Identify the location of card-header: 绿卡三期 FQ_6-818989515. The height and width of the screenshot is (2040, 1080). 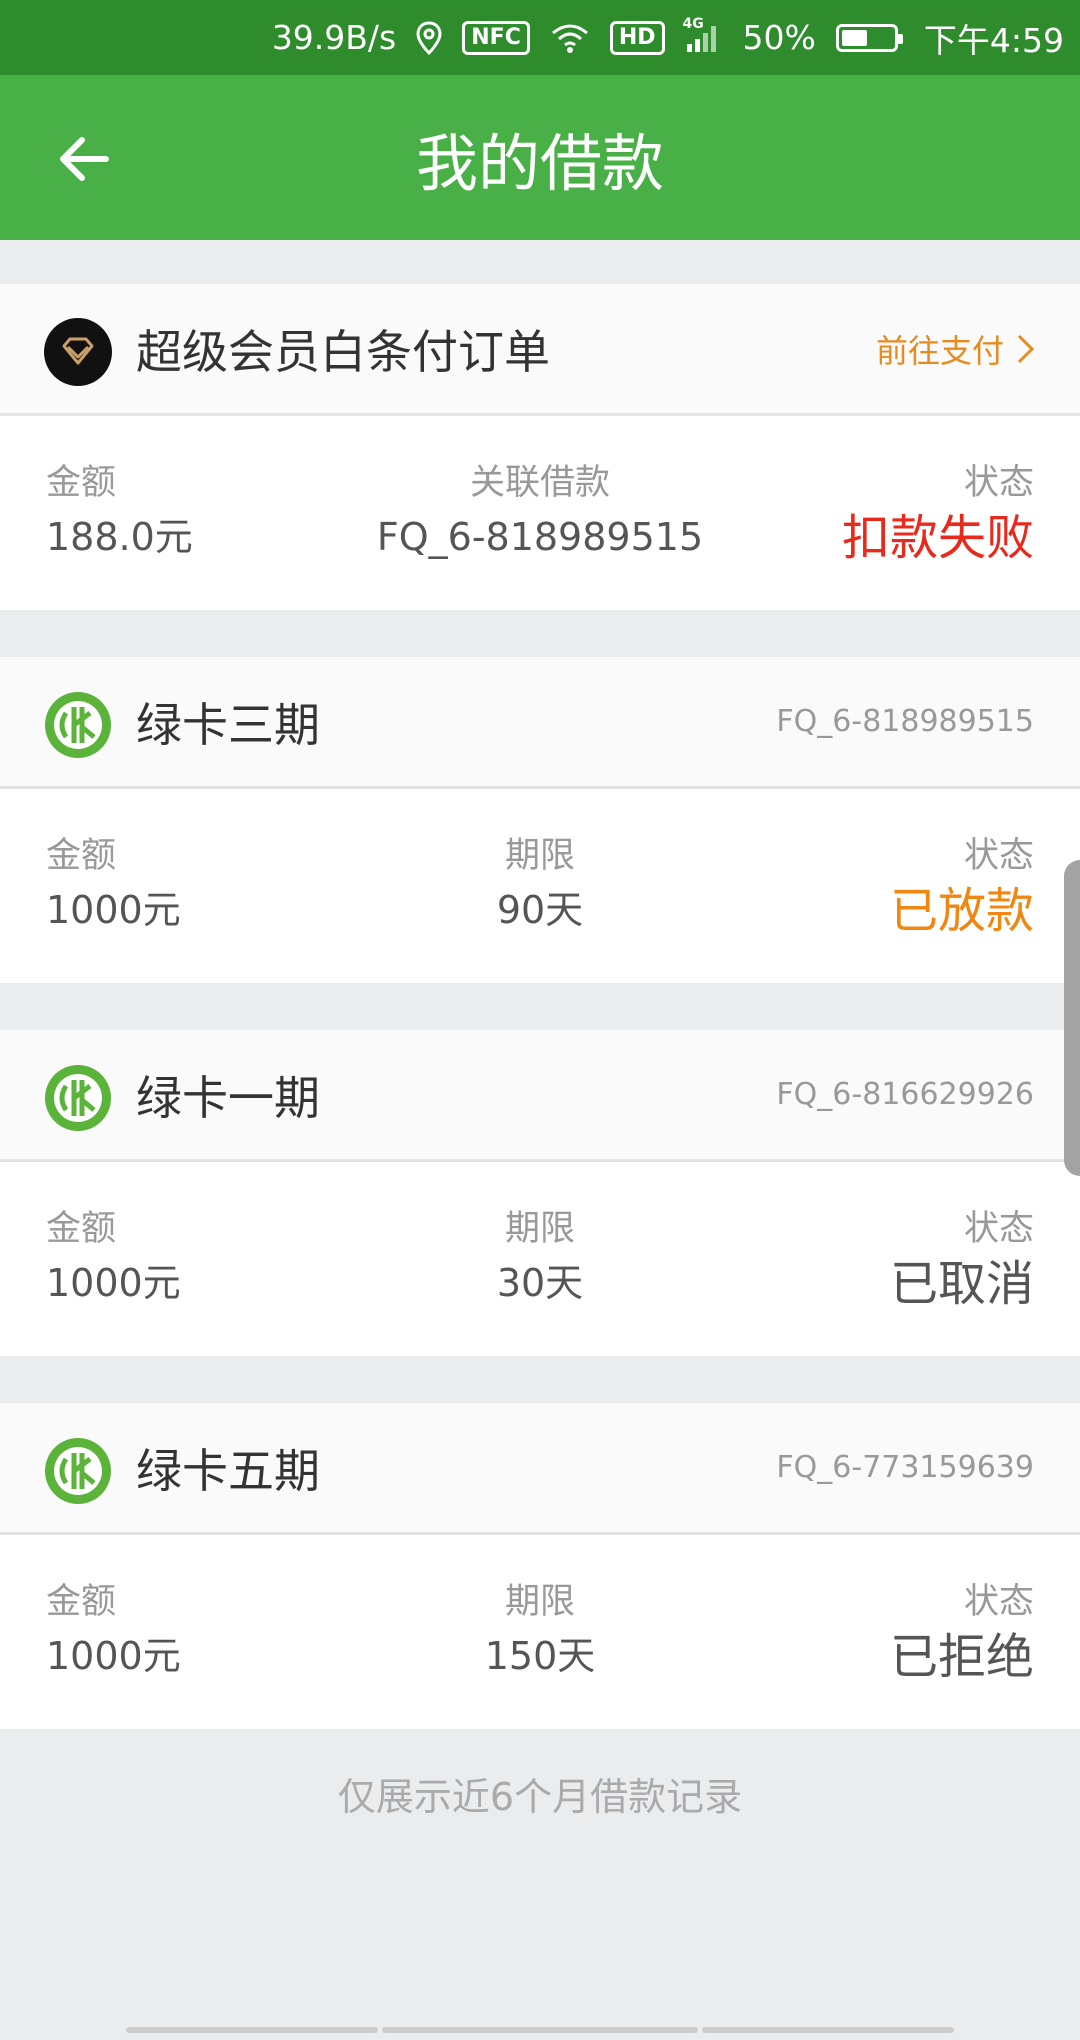
(540, 723).